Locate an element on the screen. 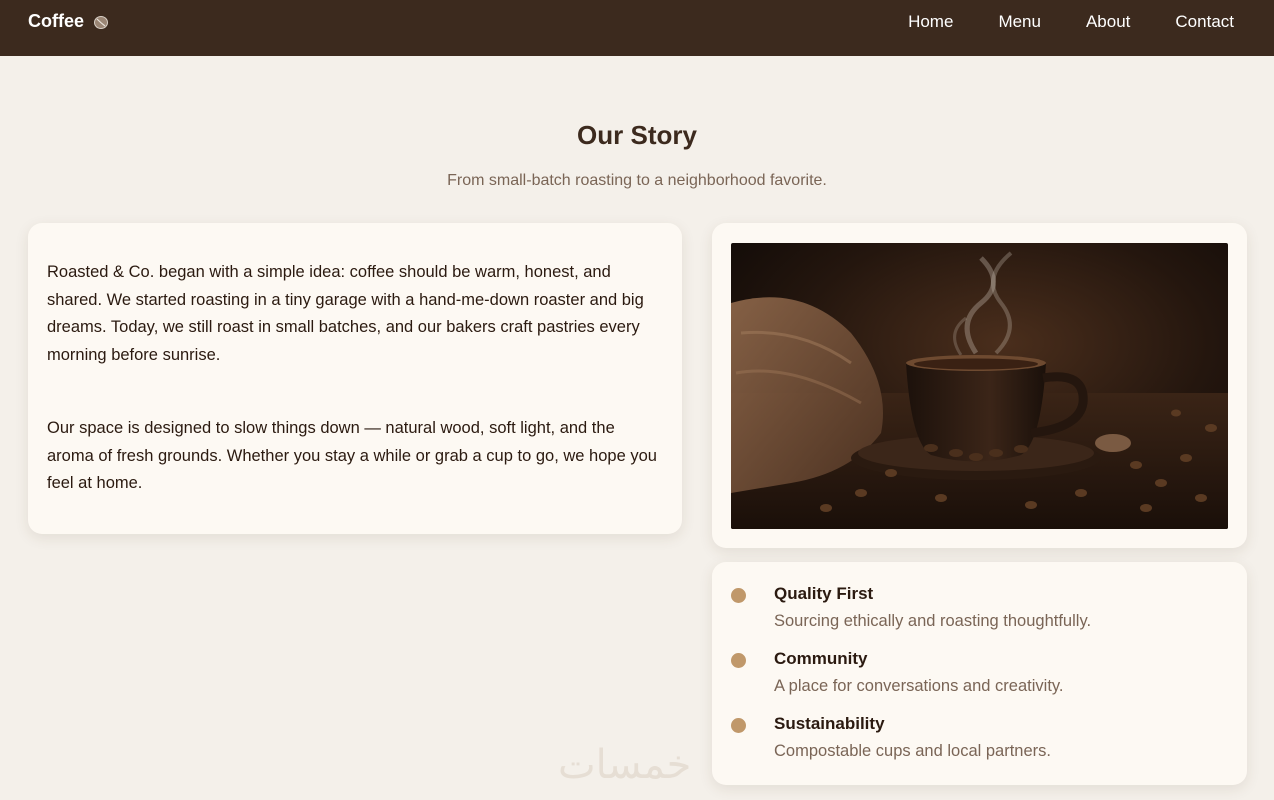 The width and height of the screenshot is (1274, 800). nav-links: Home Menu About Contact is located at coordinates (1071, 22).